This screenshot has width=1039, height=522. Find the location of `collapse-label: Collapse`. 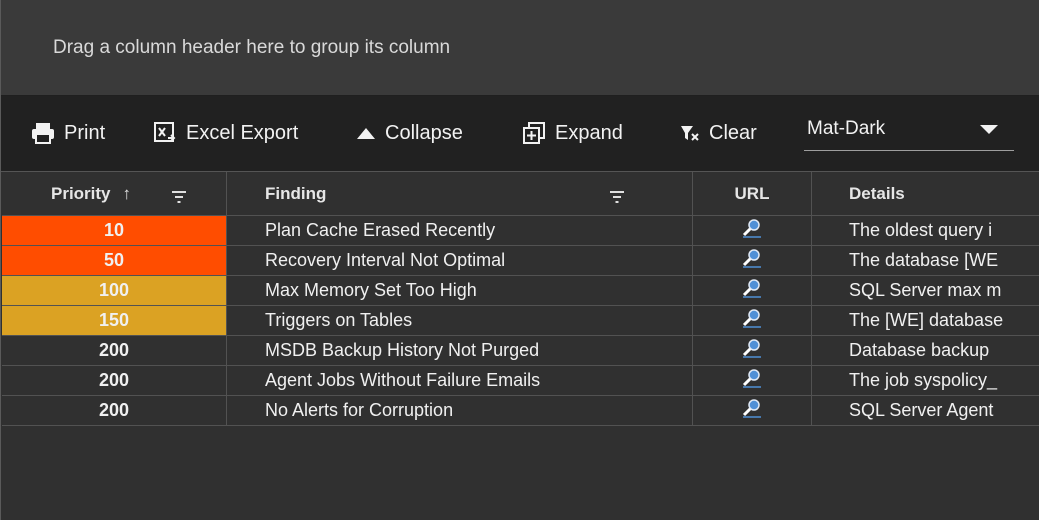

collapse-label: Collapse is located at coordinates (424, 132).